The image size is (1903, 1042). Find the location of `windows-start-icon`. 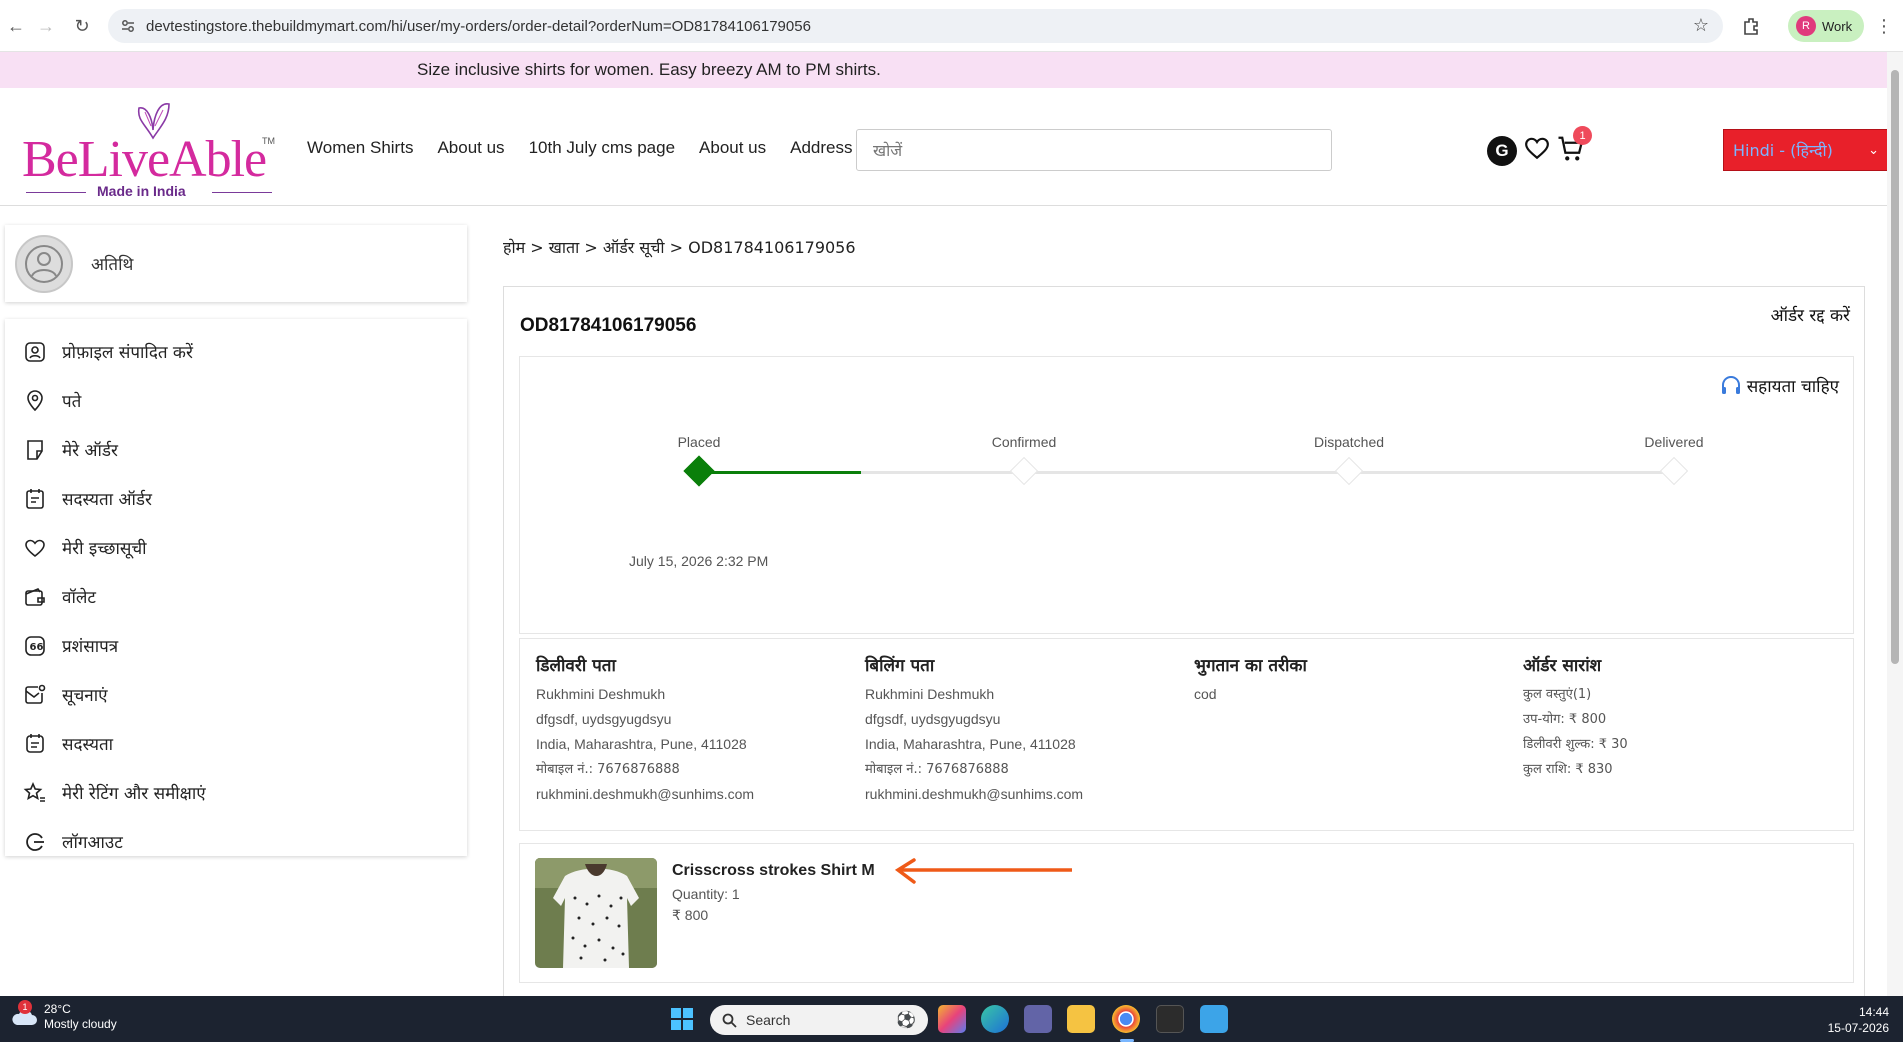

windows-start-icon is located at coordinates (682, 1019).